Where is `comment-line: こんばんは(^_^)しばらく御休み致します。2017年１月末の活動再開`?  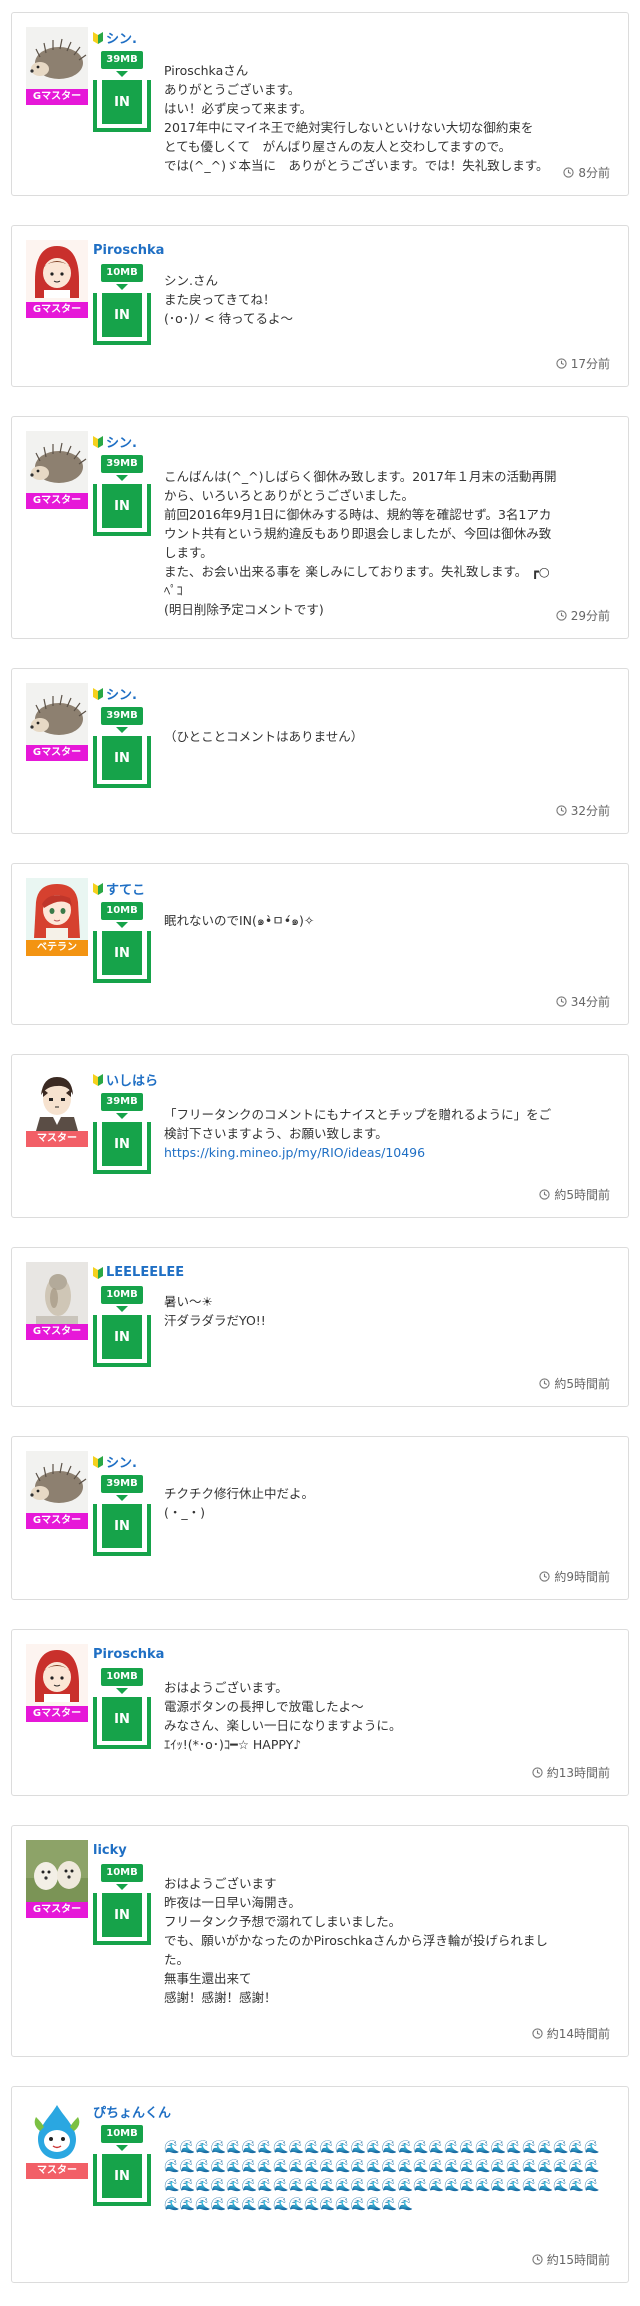 comment-line: こんばんは(^_^)しばらく御休み致します。2017年１月末の活動再開 is located at coordinates (360, 476).